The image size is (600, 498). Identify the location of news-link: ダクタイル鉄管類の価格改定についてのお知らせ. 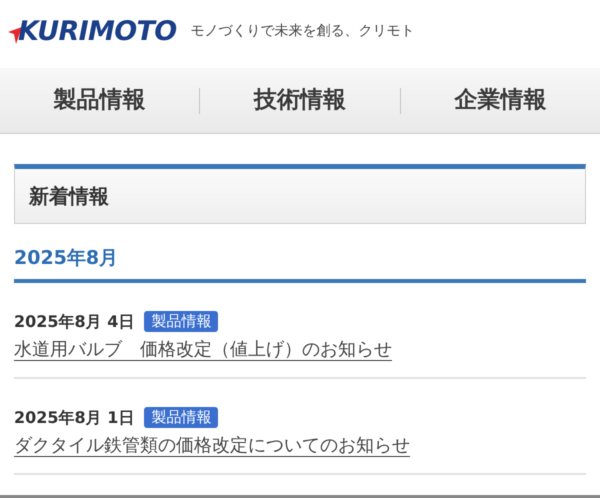
(212, 445).